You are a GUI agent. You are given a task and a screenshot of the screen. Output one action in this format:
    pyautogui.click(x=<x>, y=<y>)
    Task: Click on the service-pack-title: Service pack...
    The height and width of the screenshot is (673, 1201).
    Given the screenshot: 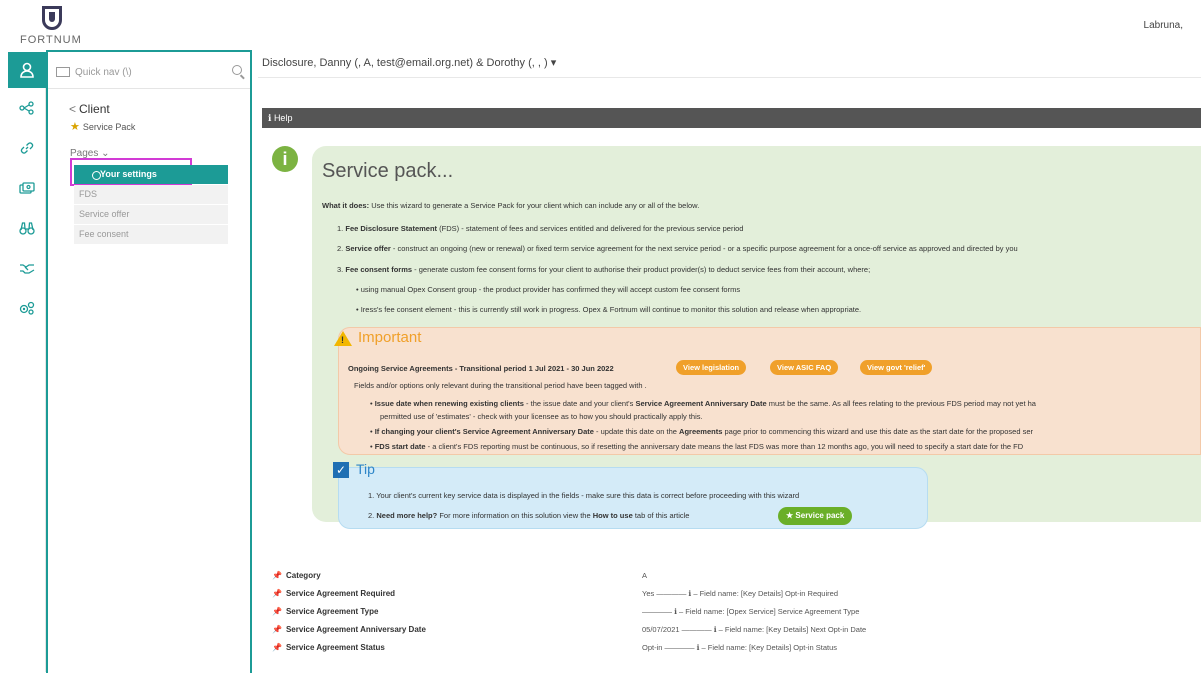 What is the action you would take?
    pyautogui.click(x=388, y=171)
    